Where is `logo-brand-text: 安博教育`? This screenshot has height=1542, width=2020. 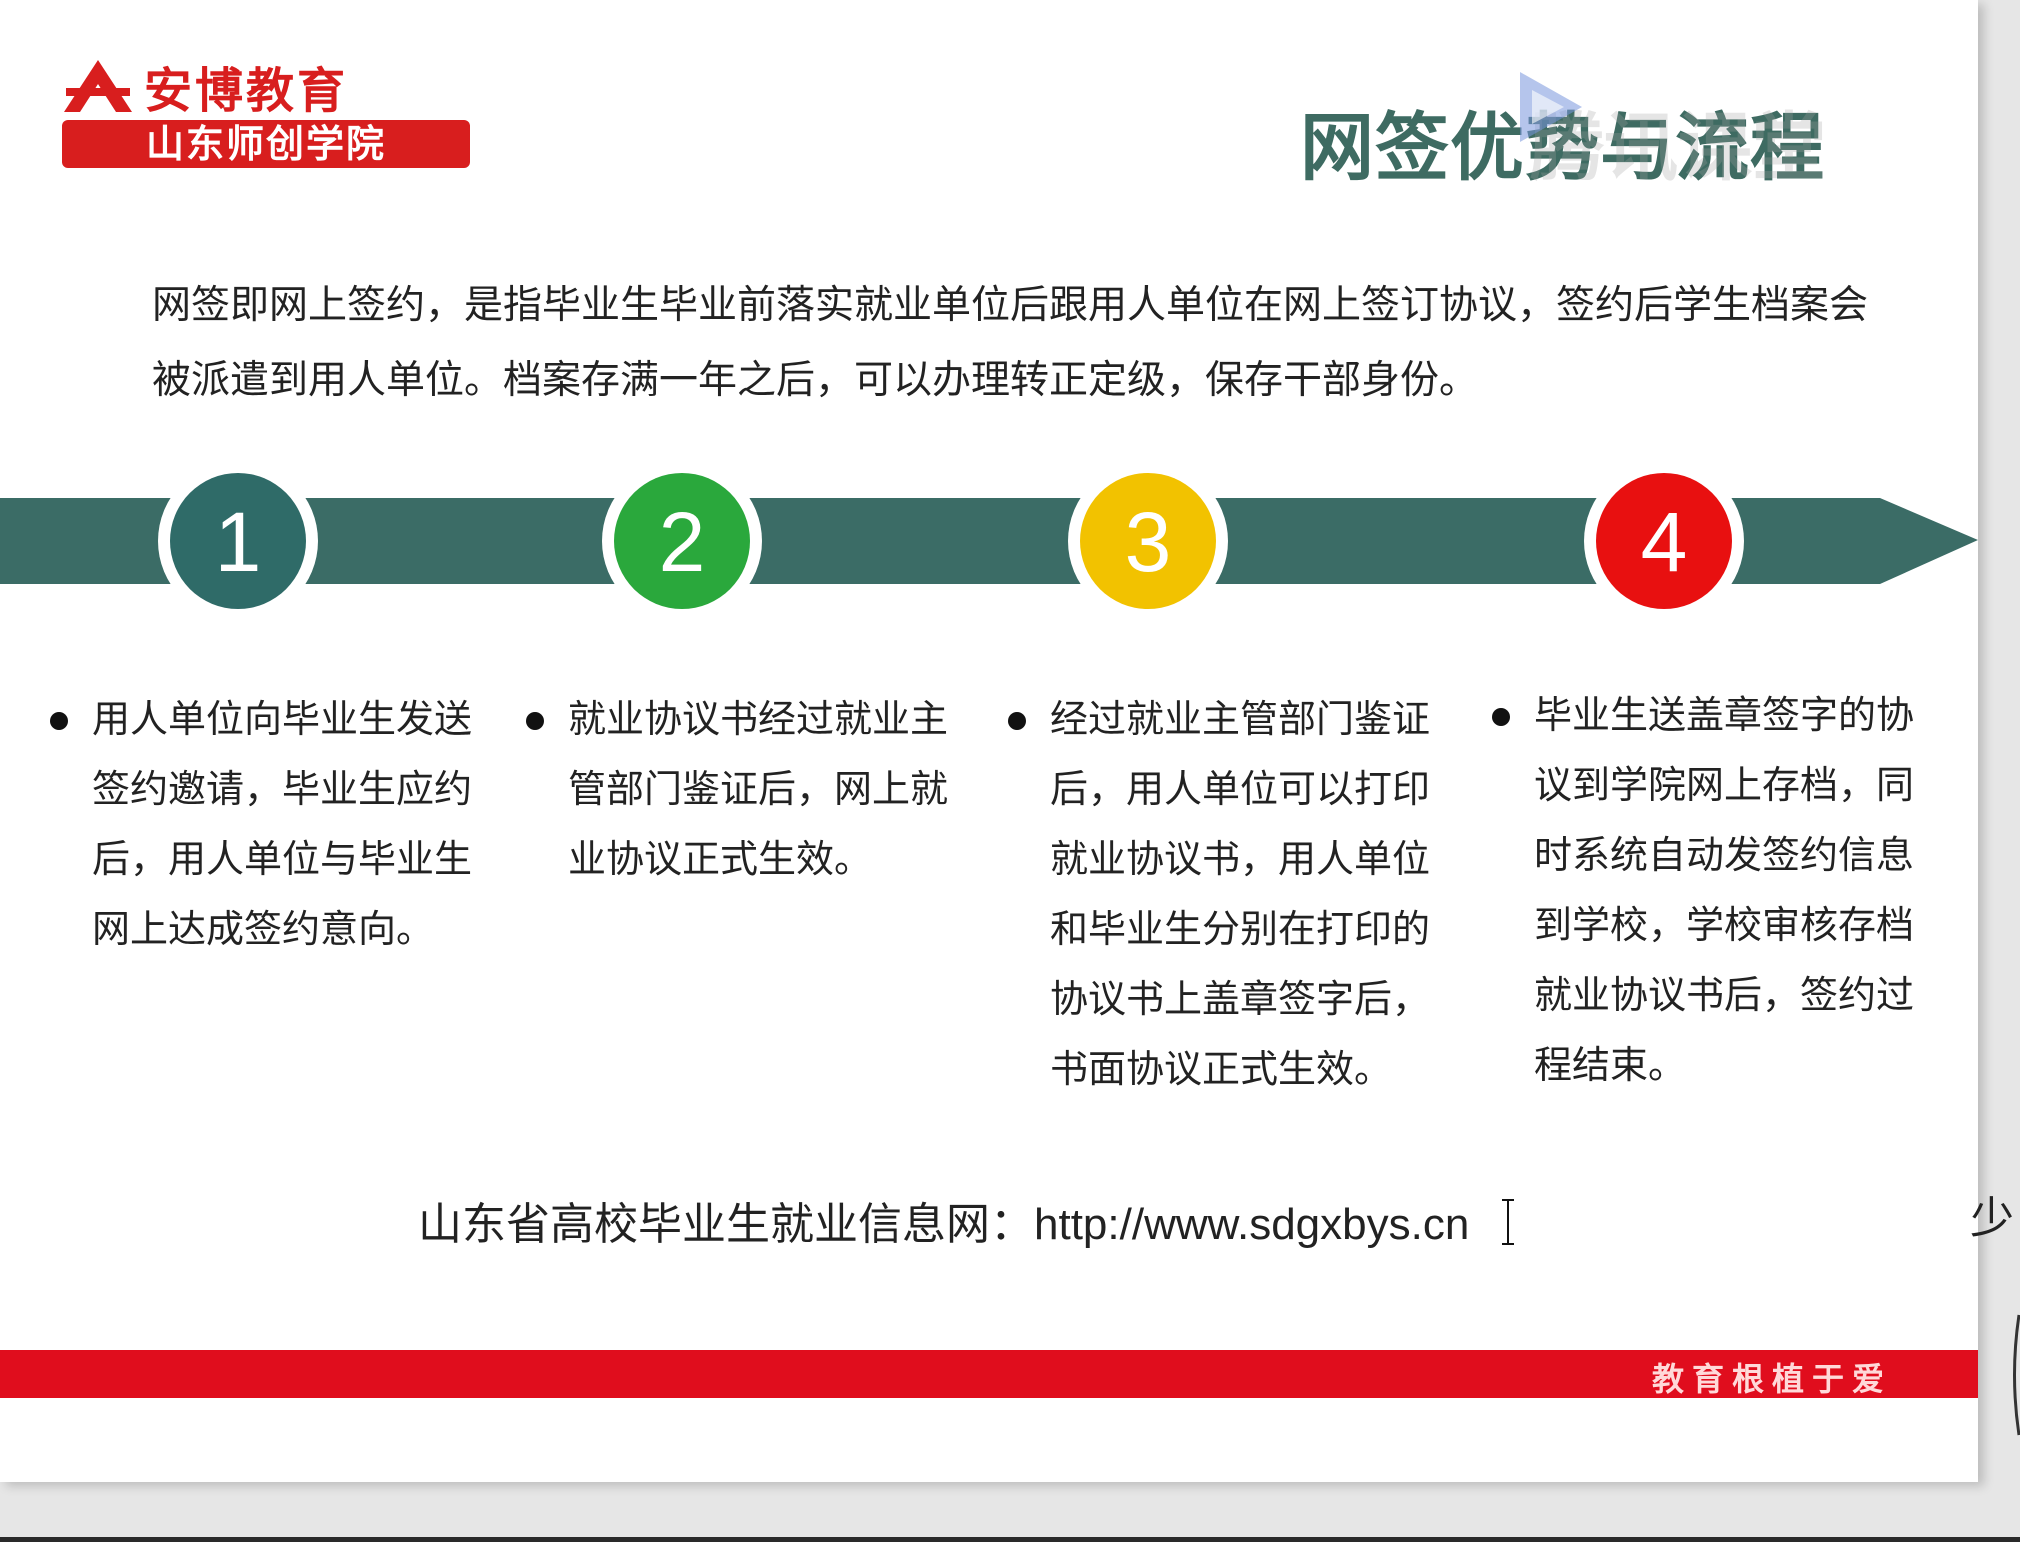
logo-brand-text: 安博教育 is located at coordinates (246, 91).